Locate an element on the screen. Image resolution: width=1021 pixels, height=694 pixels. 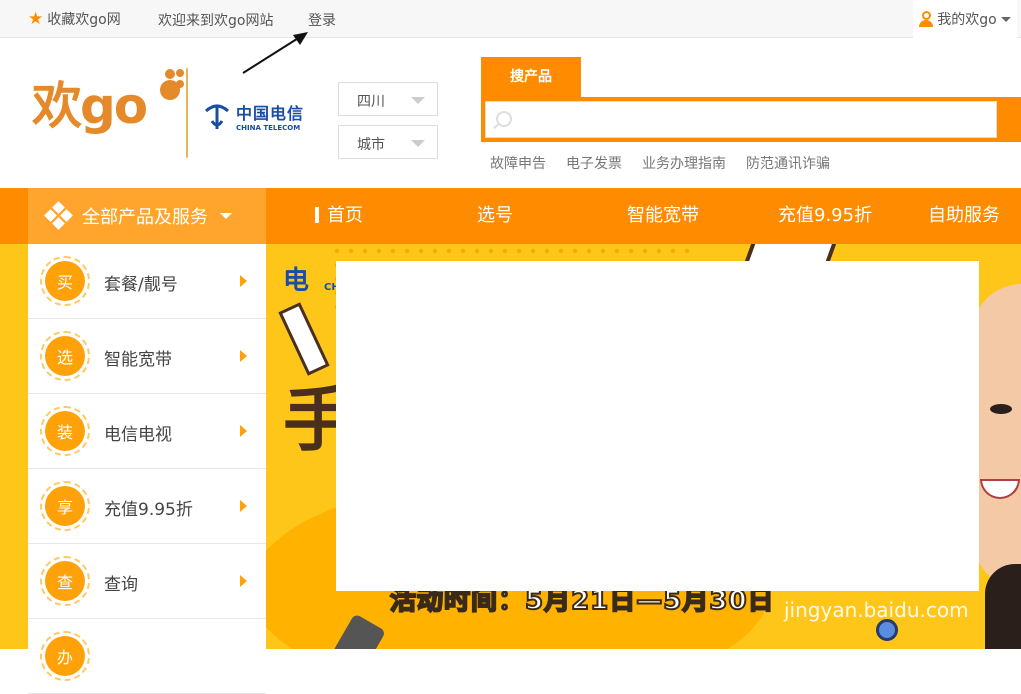
hot-link-service-guide: 业务办理指南 is located at coordinates (684, 163).